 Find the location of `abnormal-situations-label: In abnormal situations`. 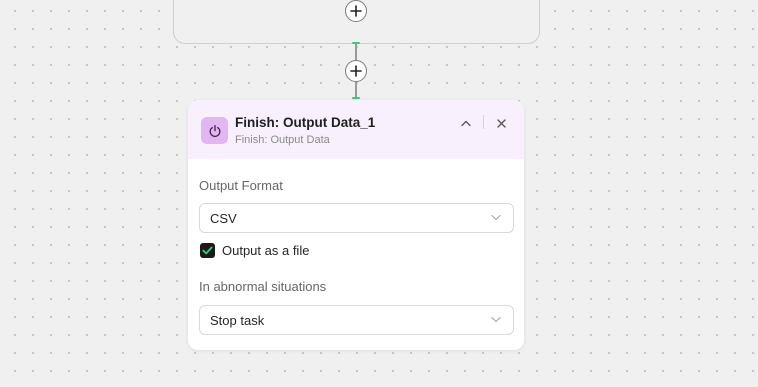

abnormal-situations-label: In abnormal situations is located at coordinates (263, 286).